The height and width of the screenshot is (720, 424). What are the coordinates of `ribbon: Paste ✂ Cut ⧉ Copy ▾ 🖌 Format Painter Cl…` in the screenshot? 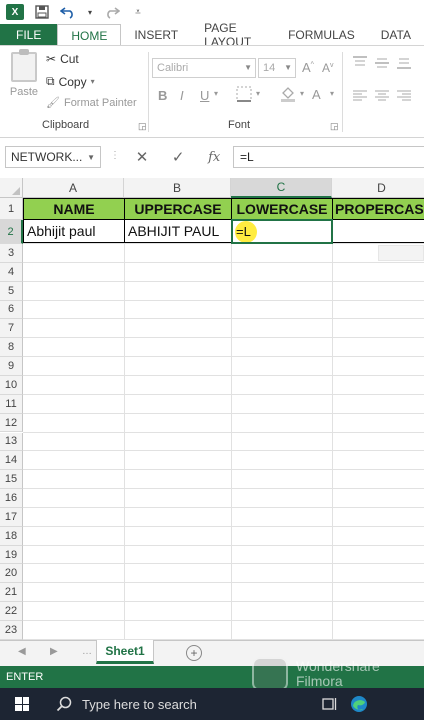 It's located at (212, 92).